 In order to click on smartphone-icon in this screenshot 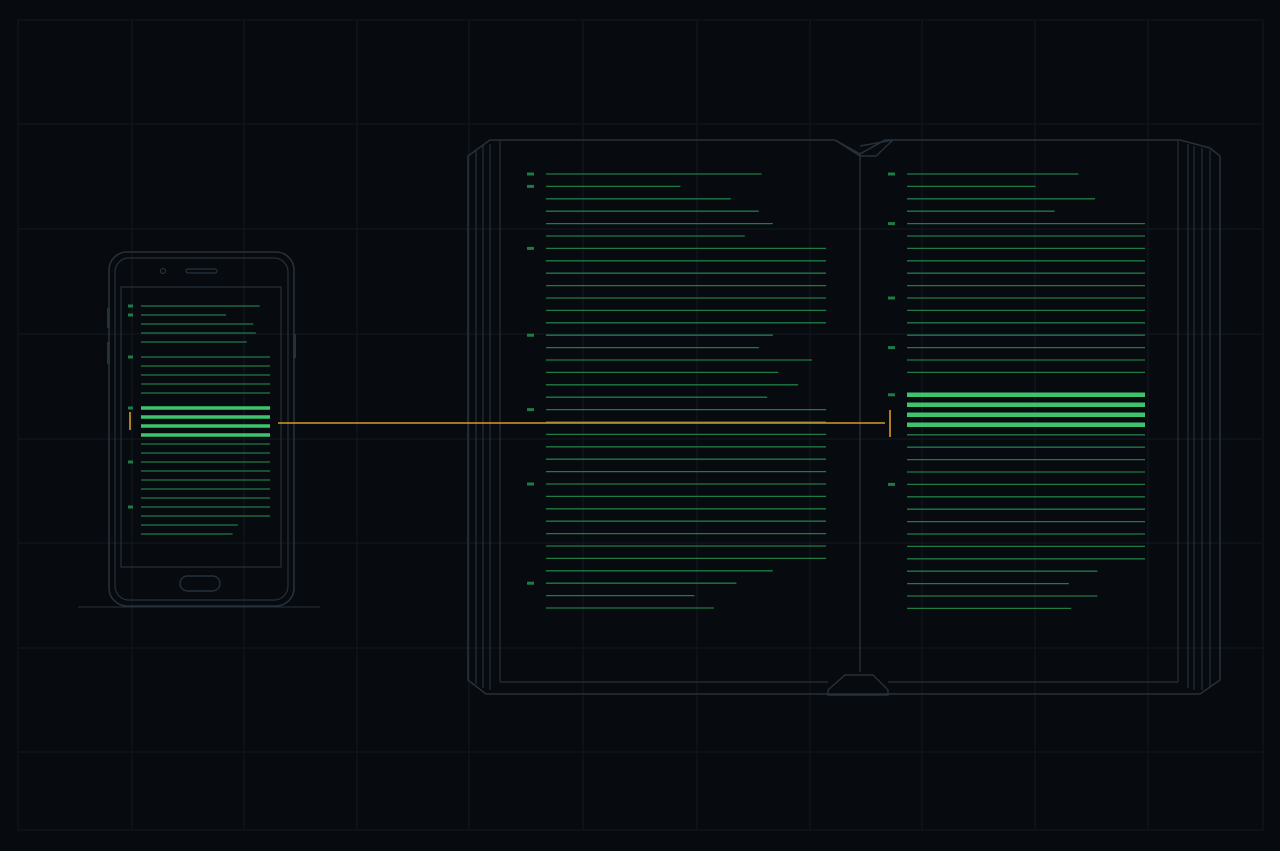, I will do `click(199, 429)`.